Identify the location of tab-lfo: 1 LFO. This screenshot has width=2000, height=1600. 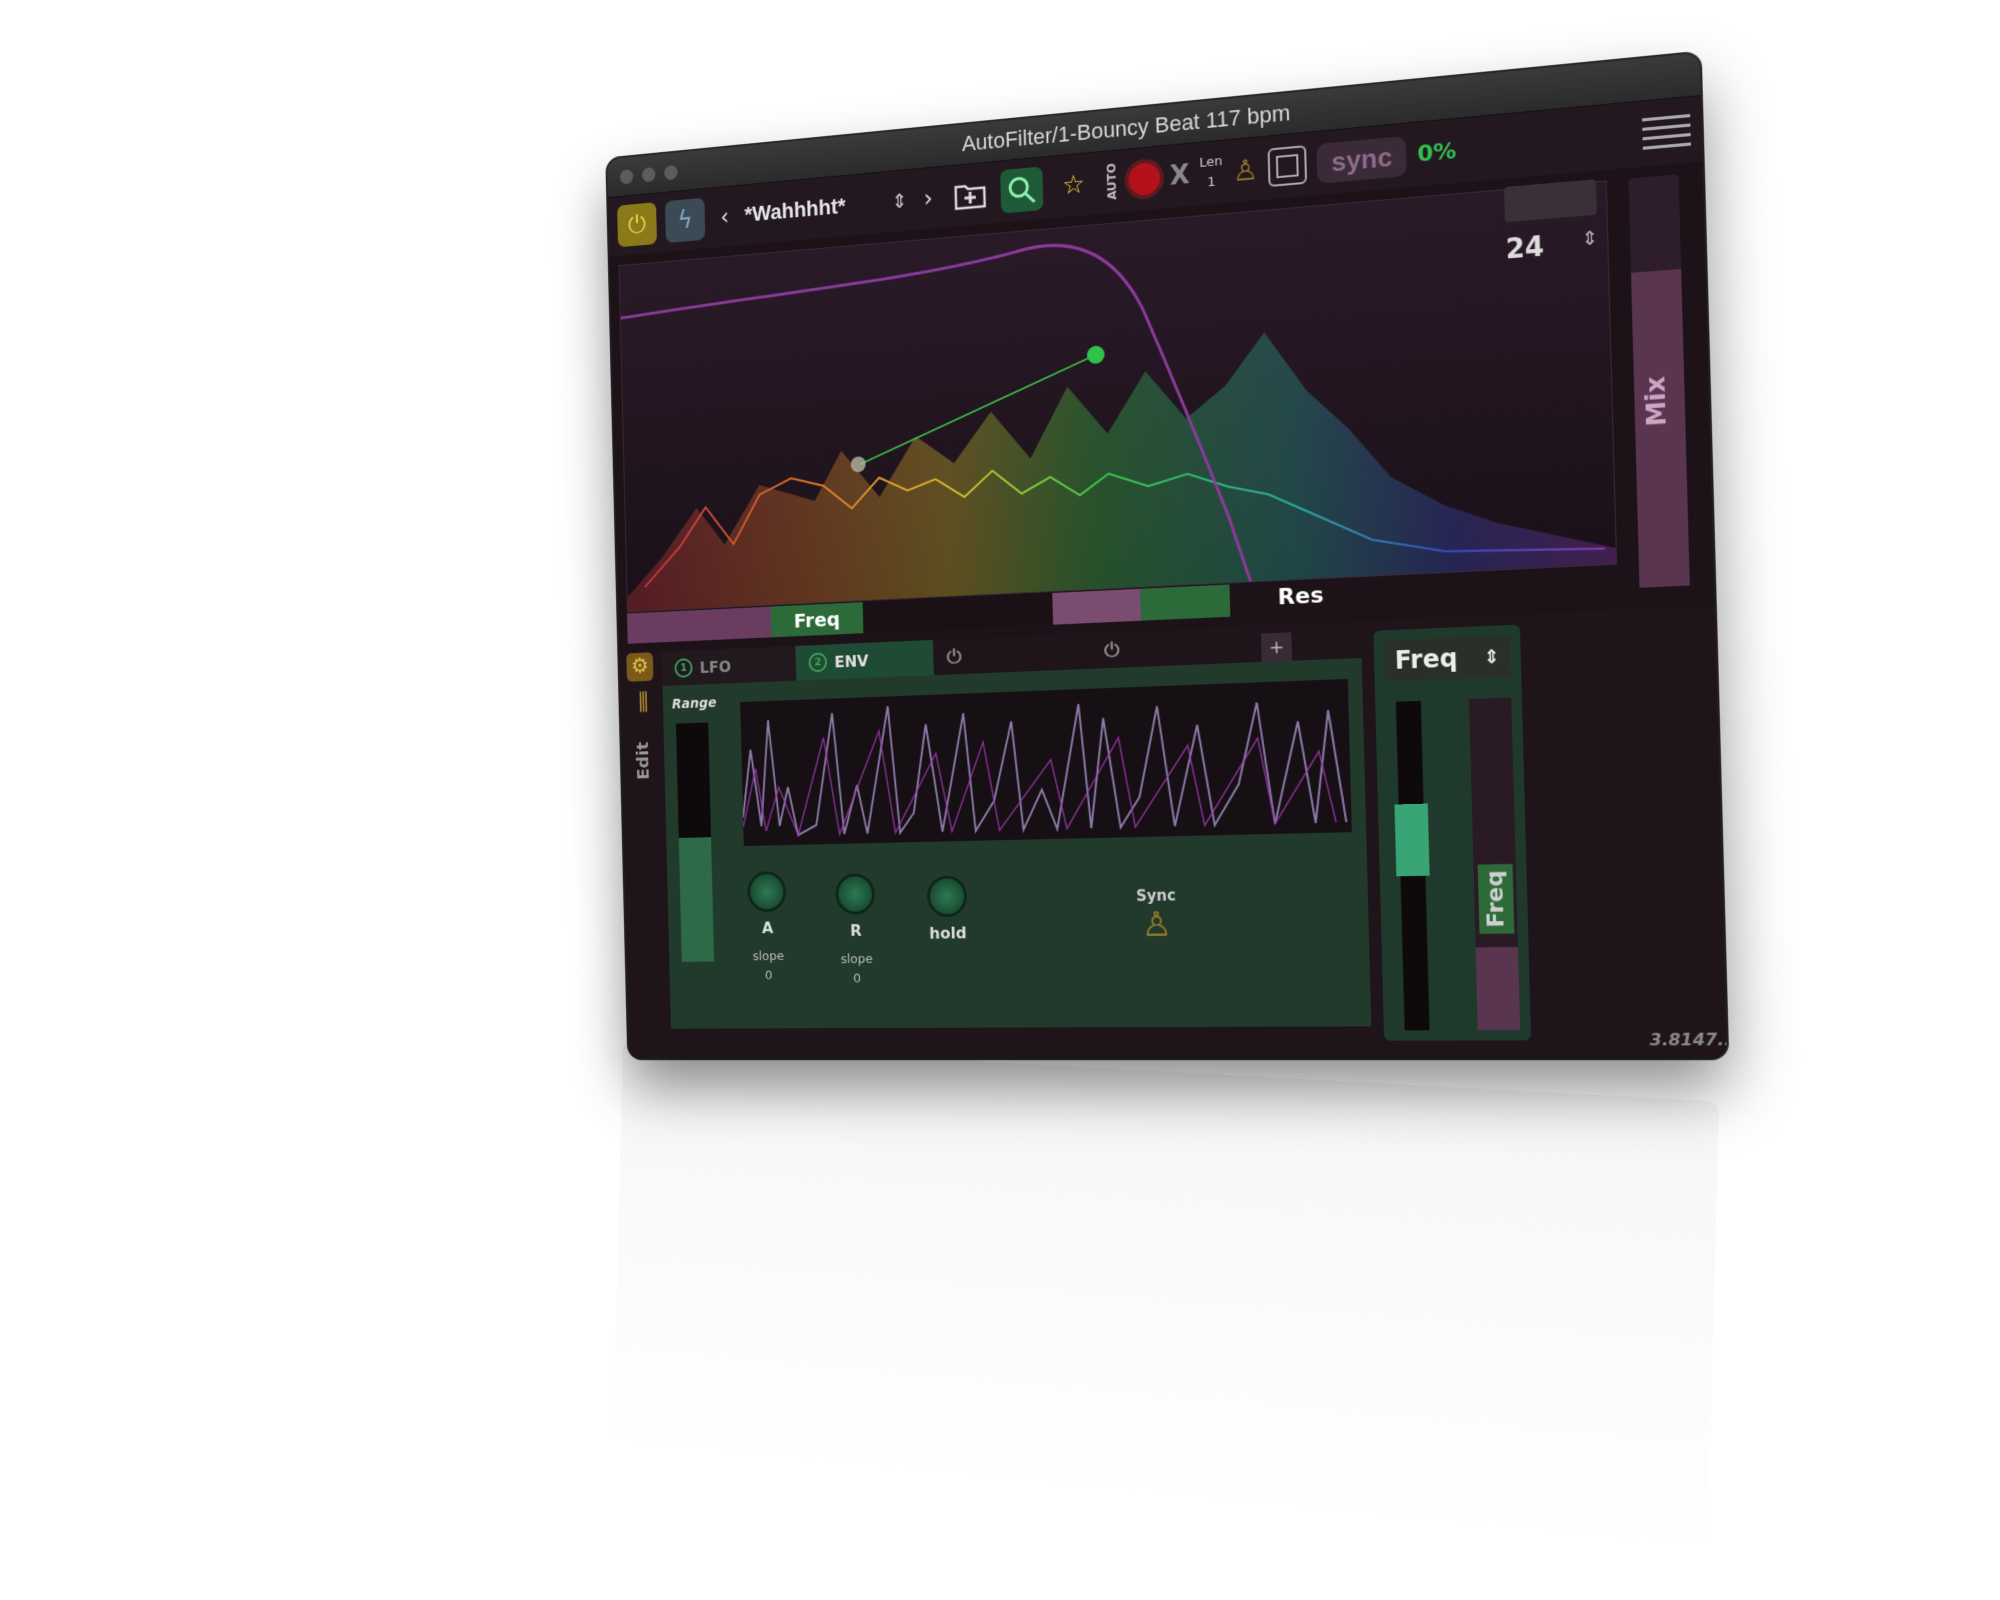
(729, 666).